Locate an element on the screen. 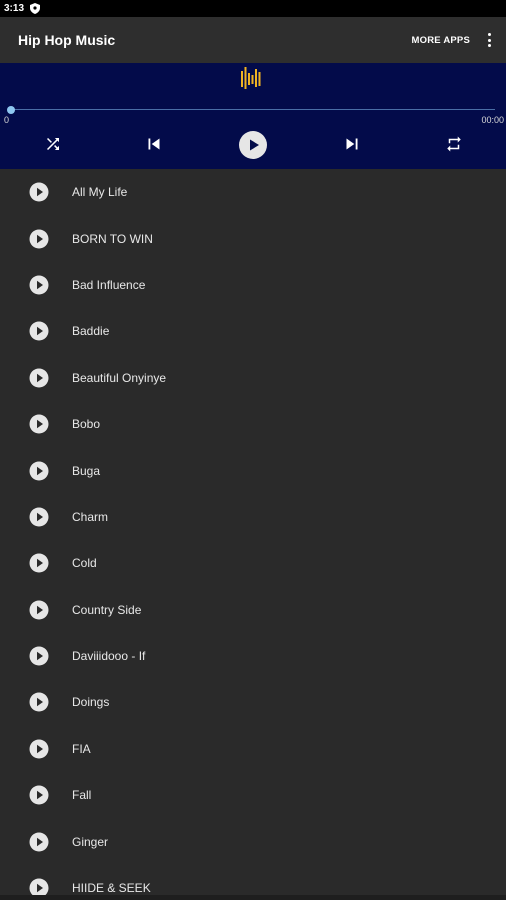 Image resolution: width=506 pixels, height=900 pixels. equalizer-icon is located at coordinates (251, 78).